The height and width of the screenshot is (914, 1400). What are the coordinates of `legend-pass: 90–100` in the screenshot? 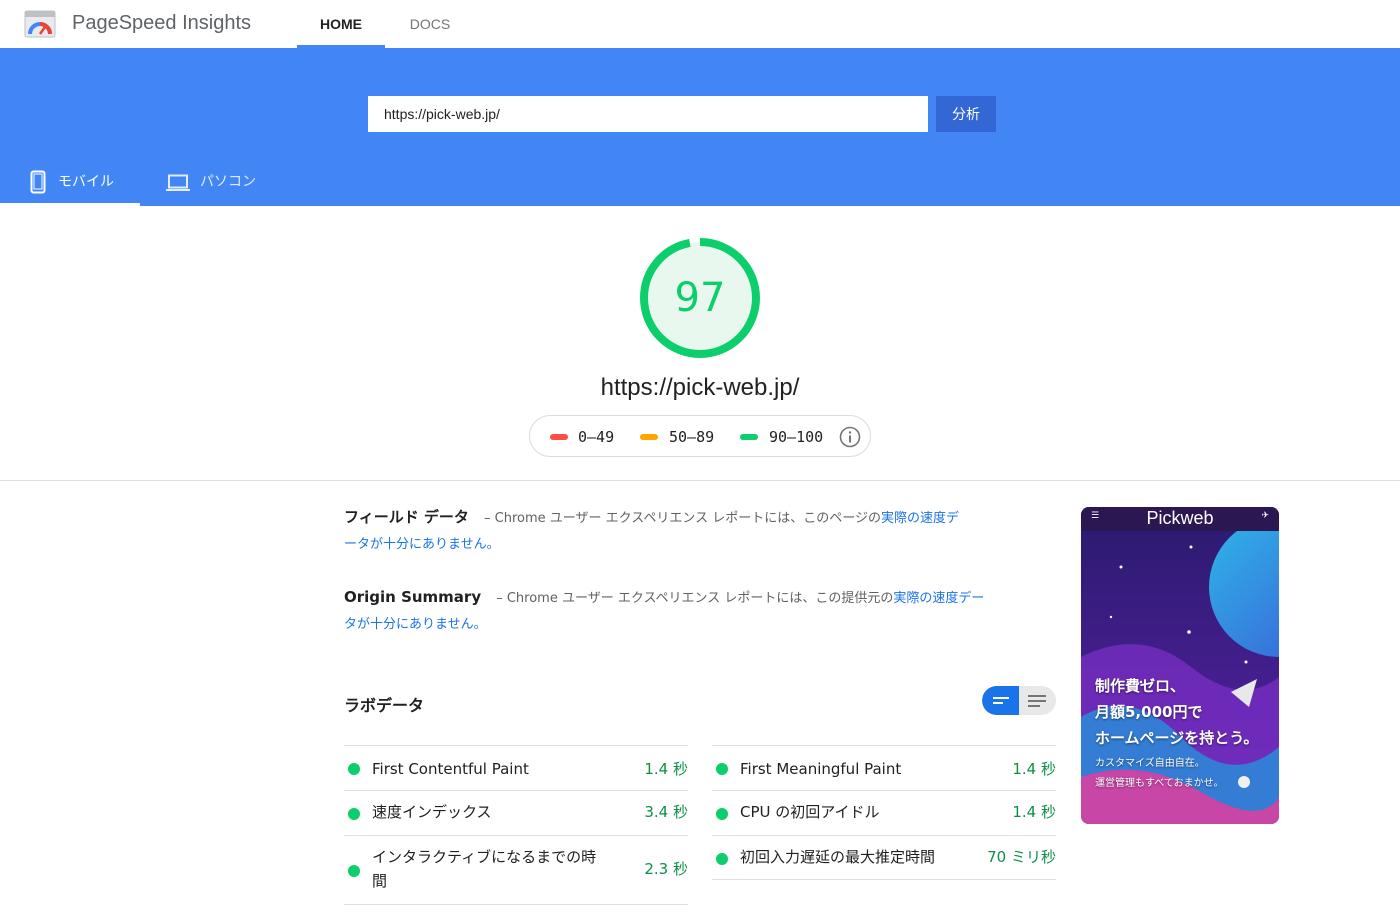 It's located at (796, 437).